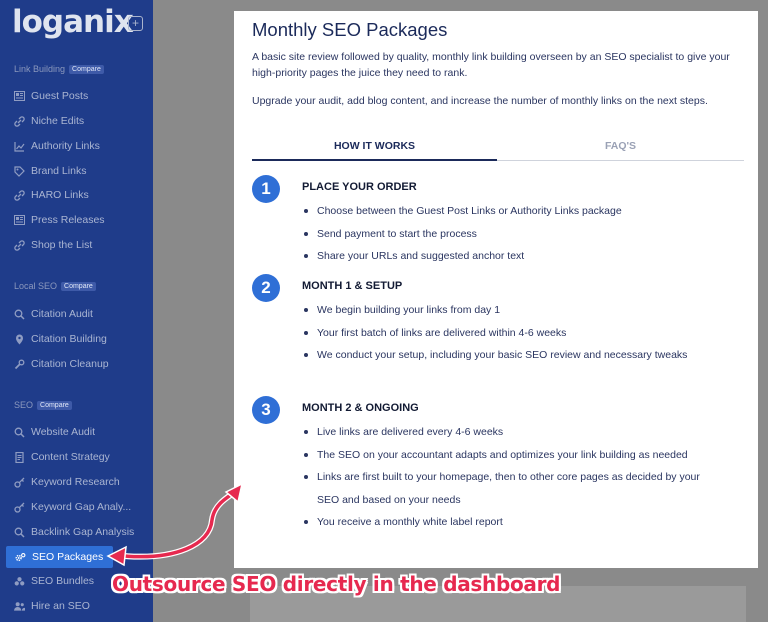  What do you see at coordinates (620, 160) in the screenshot?
I see `tab-divider` at bounding box center [620, 160].